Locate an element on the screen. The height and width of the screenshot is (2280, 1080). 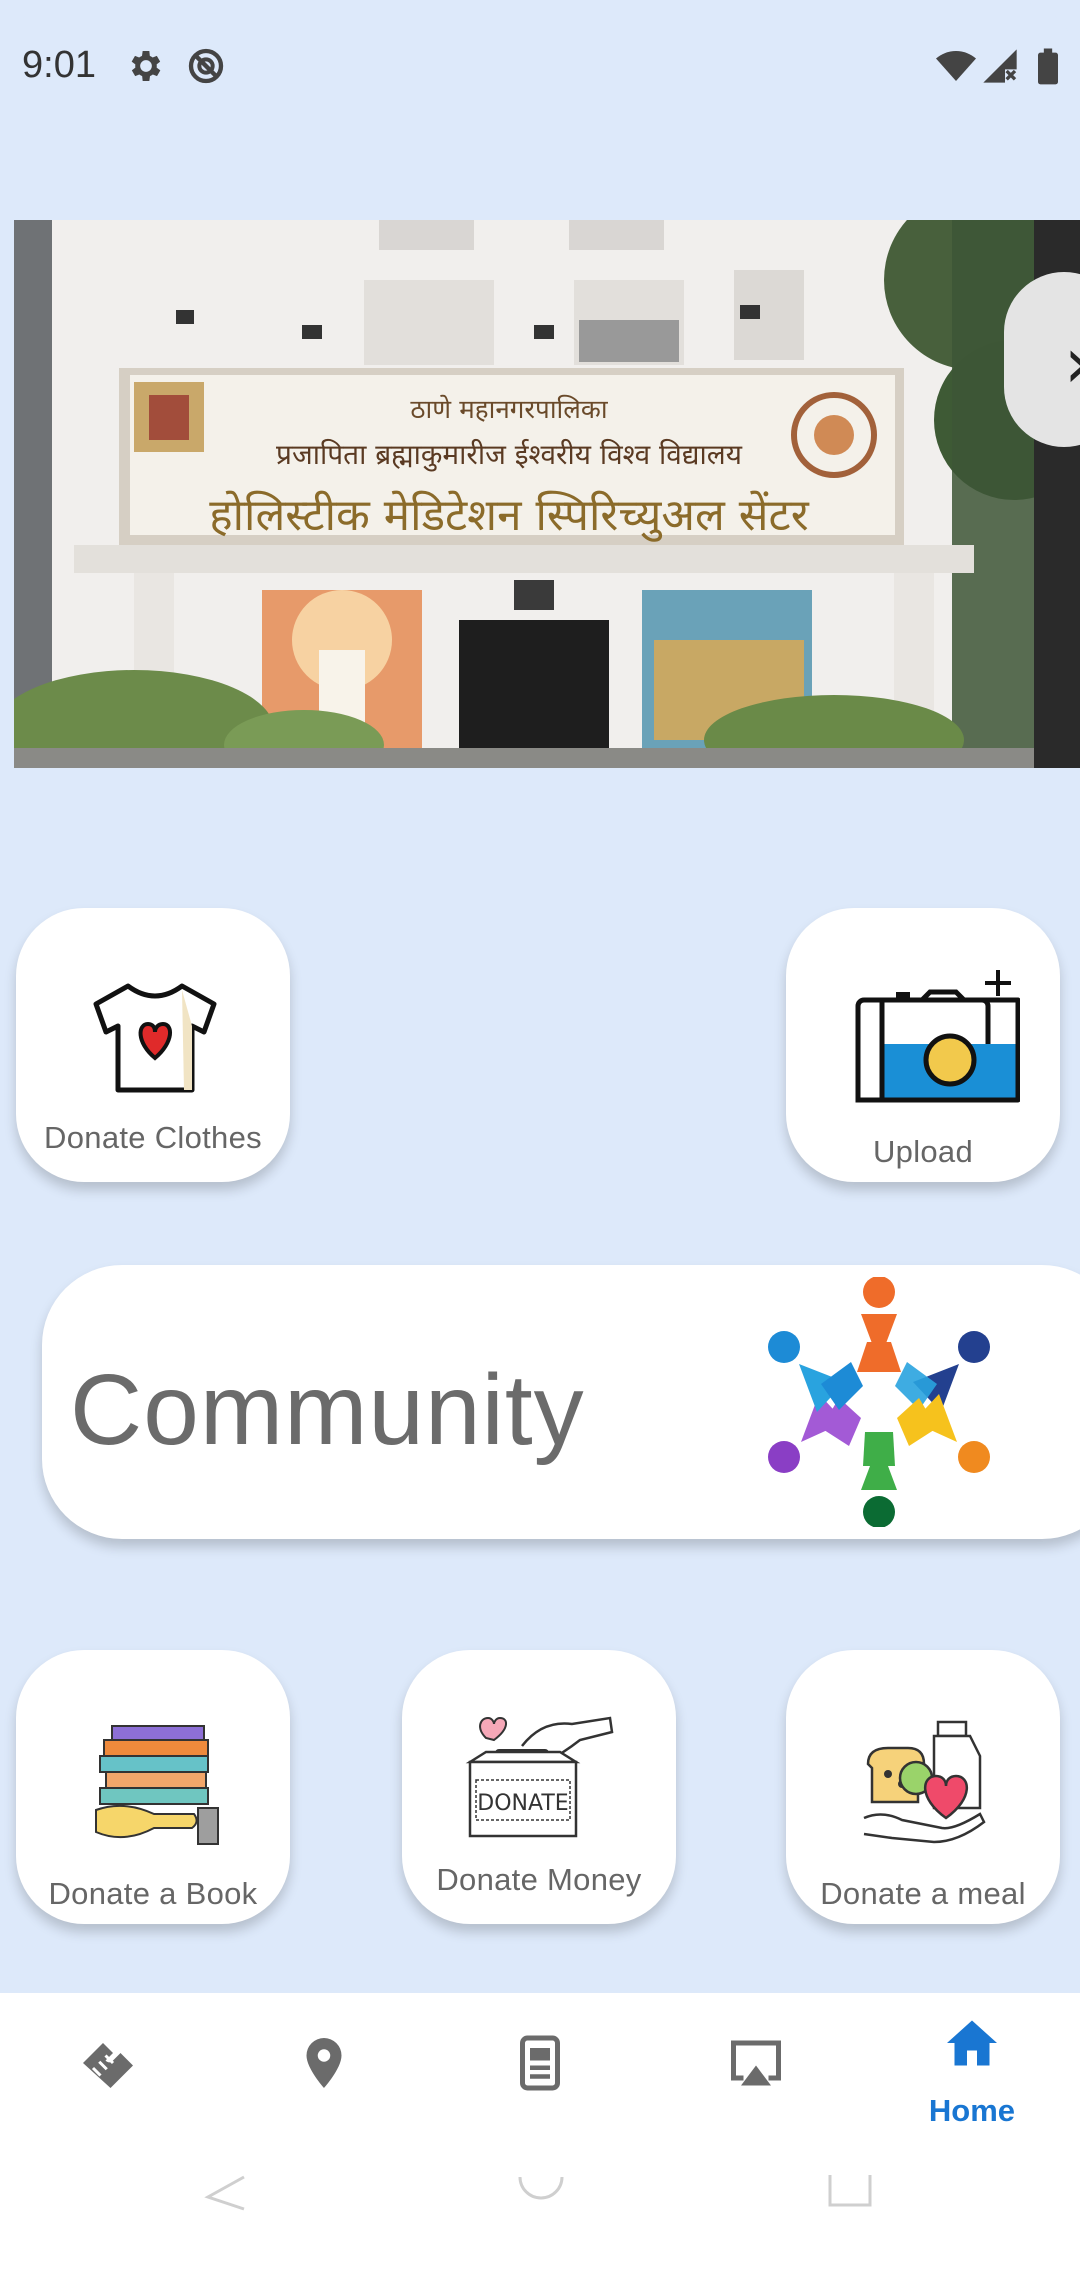
books-stack-icon is located at coordinates (157, 1785).